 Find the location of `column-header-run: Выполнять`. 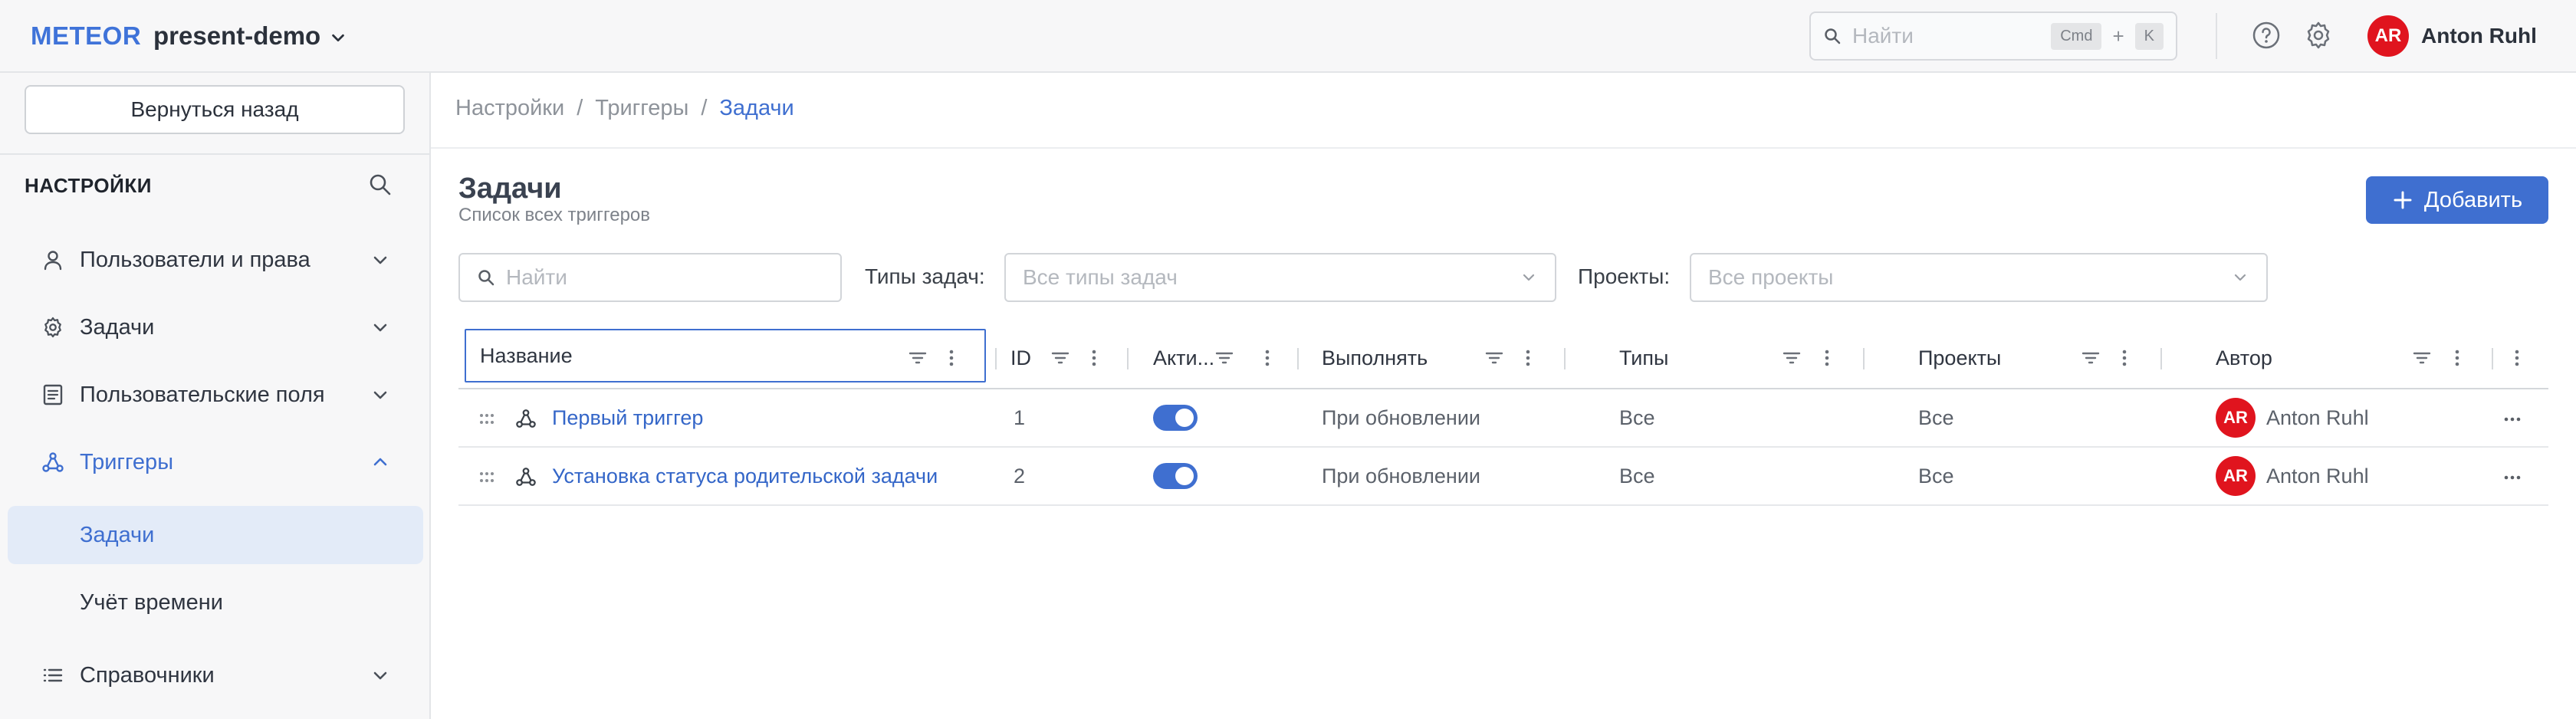

column-header-run: Выполнять is located at coordinates (1375, 358).